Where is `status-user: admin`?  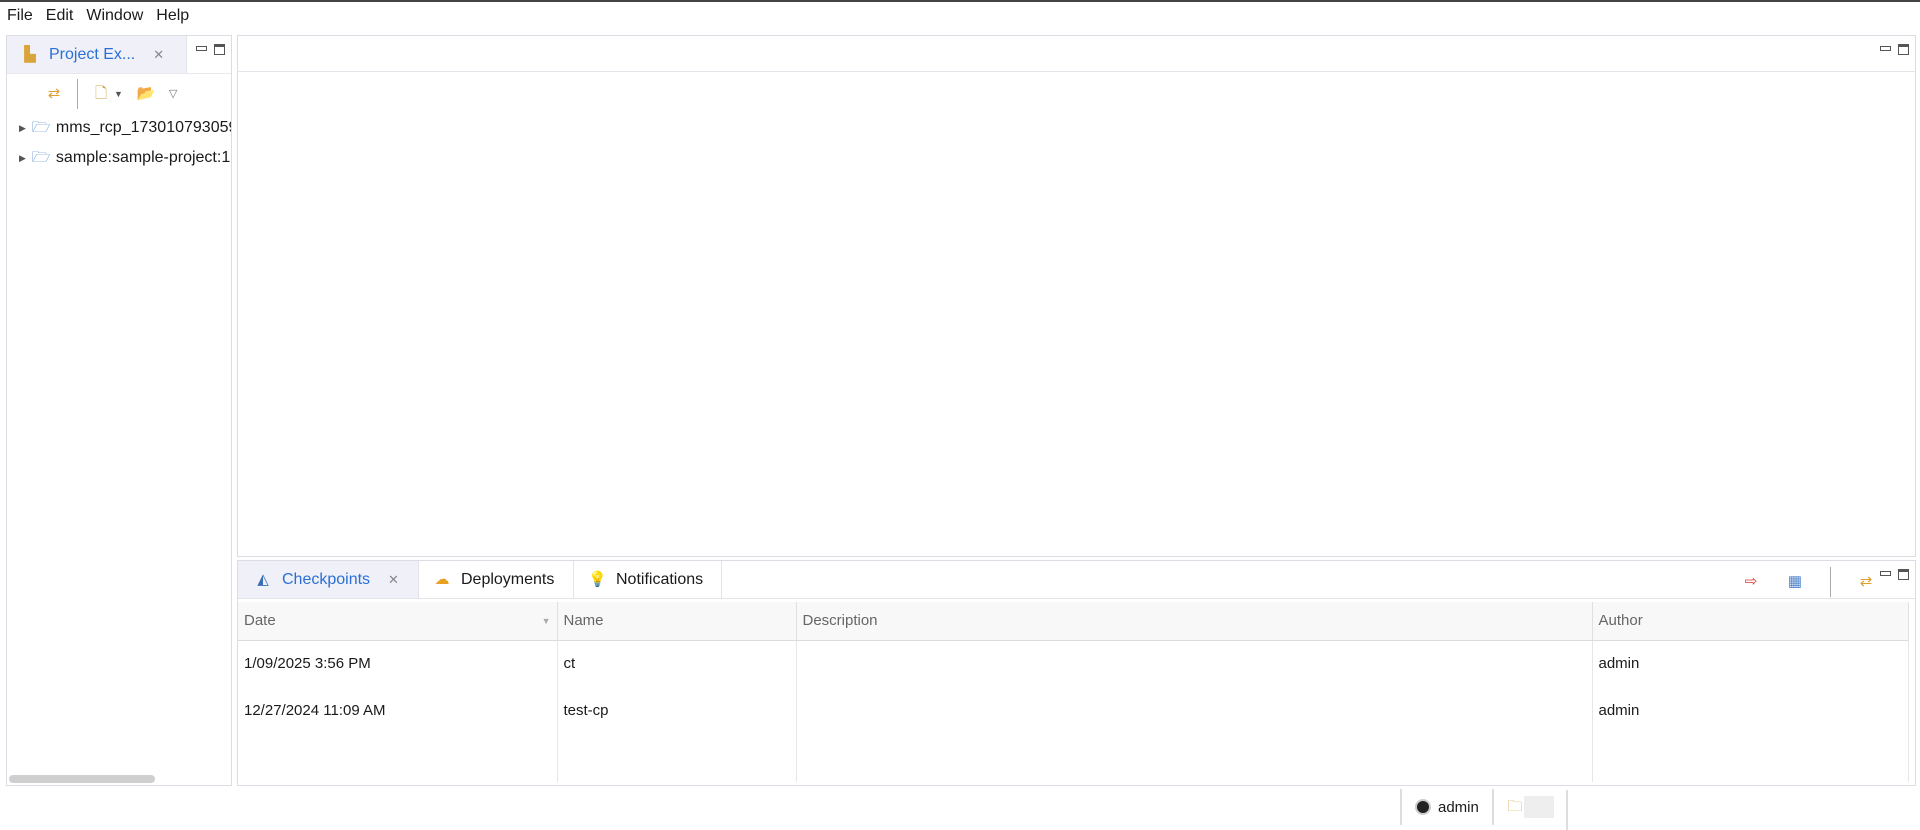 status-user: admin is located at coordinates (1447, 807).